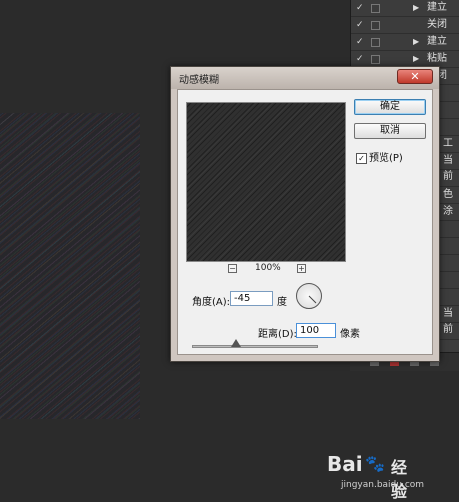 The height and width of the screenshot is (502, 459). What do you see at coordinates (405, 25) in the screenshot?
I see `history-row: ✓ 关闭` at bounding box center [405, 25].